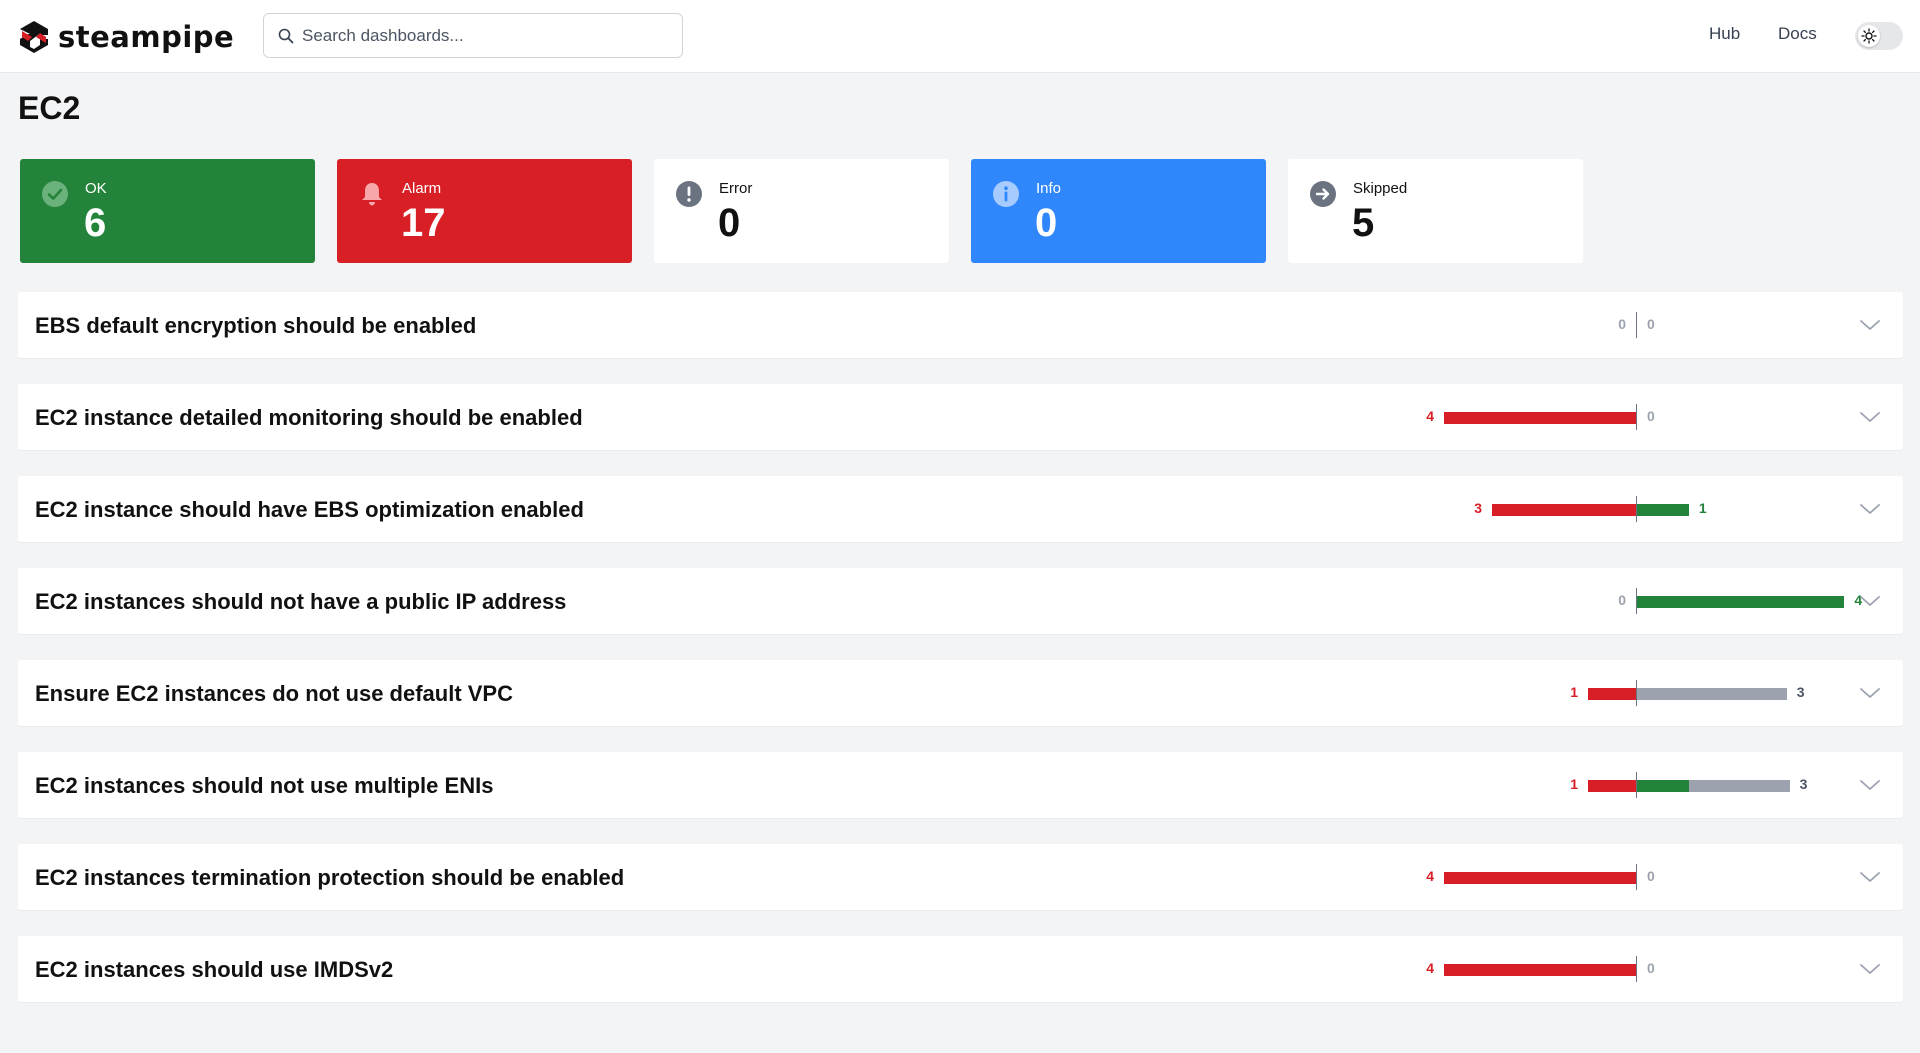 Image resolution: width=1920 pixels, height=1053 pixels. What do you see at coordinates (960, 36) in the screenshot?
I see `top-bar: steampipe Hub Docs` at bounding box center [960, 36].